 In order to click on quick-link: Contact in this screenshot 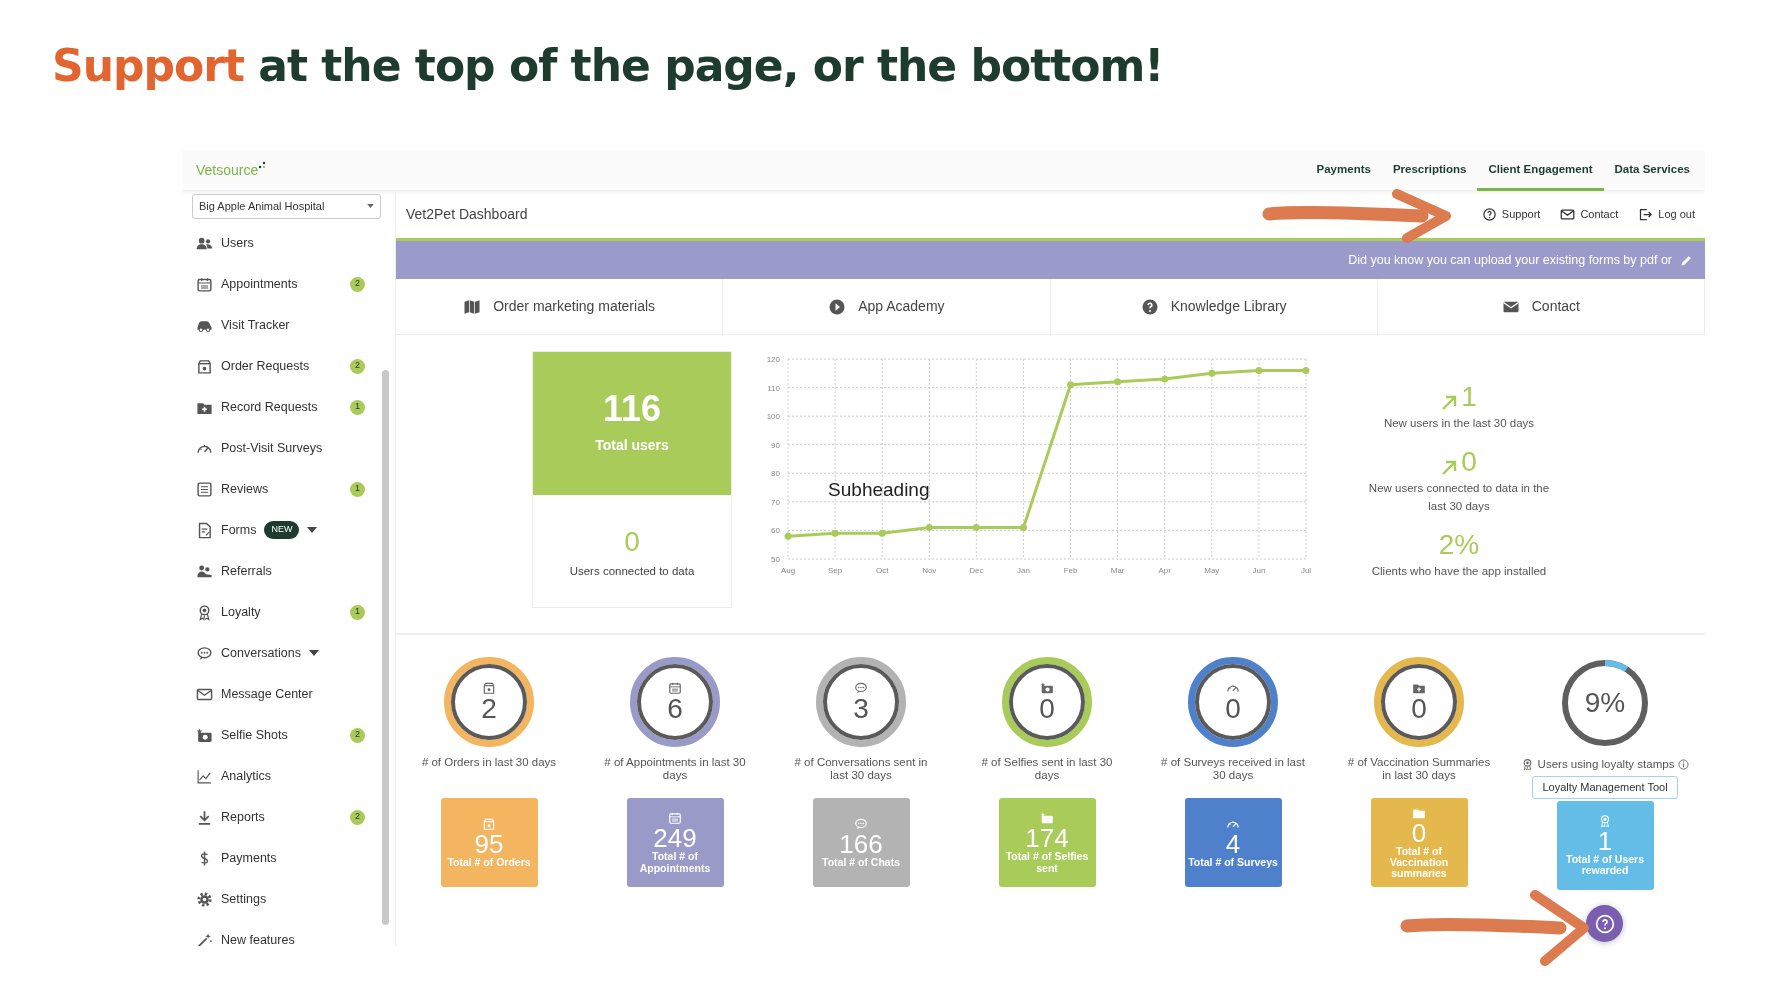, I will do `click(1541, 307)`.